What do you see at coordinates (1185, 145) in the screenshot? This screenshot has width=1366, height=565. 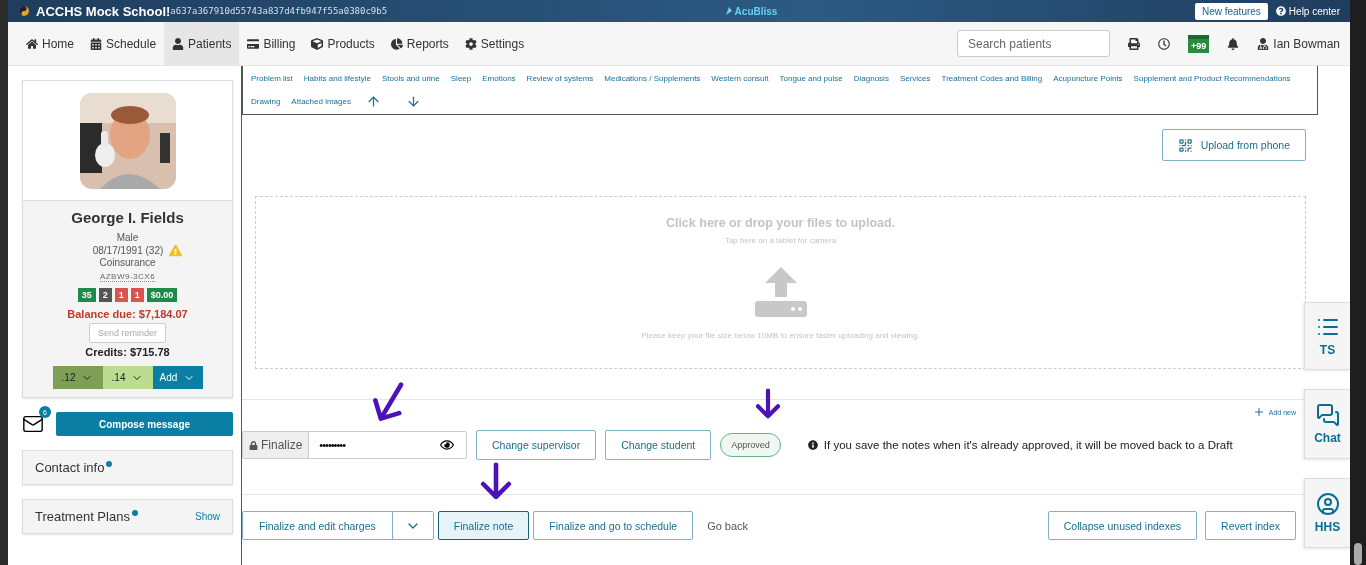 I see `qr-code-icon` at bounding box center [1185, 145].